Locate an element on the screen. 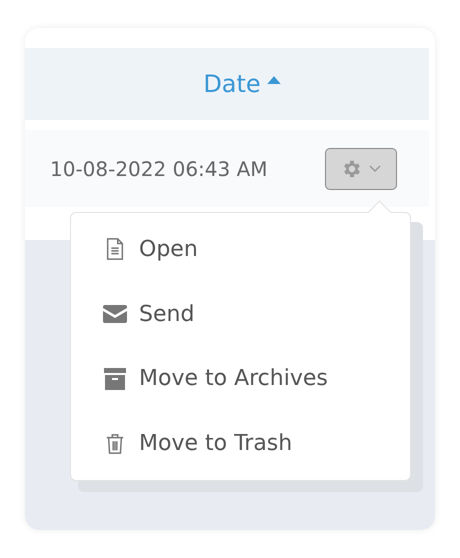 The image size is (460, 558). menu-item: Open is located at coordinates (240, 249).